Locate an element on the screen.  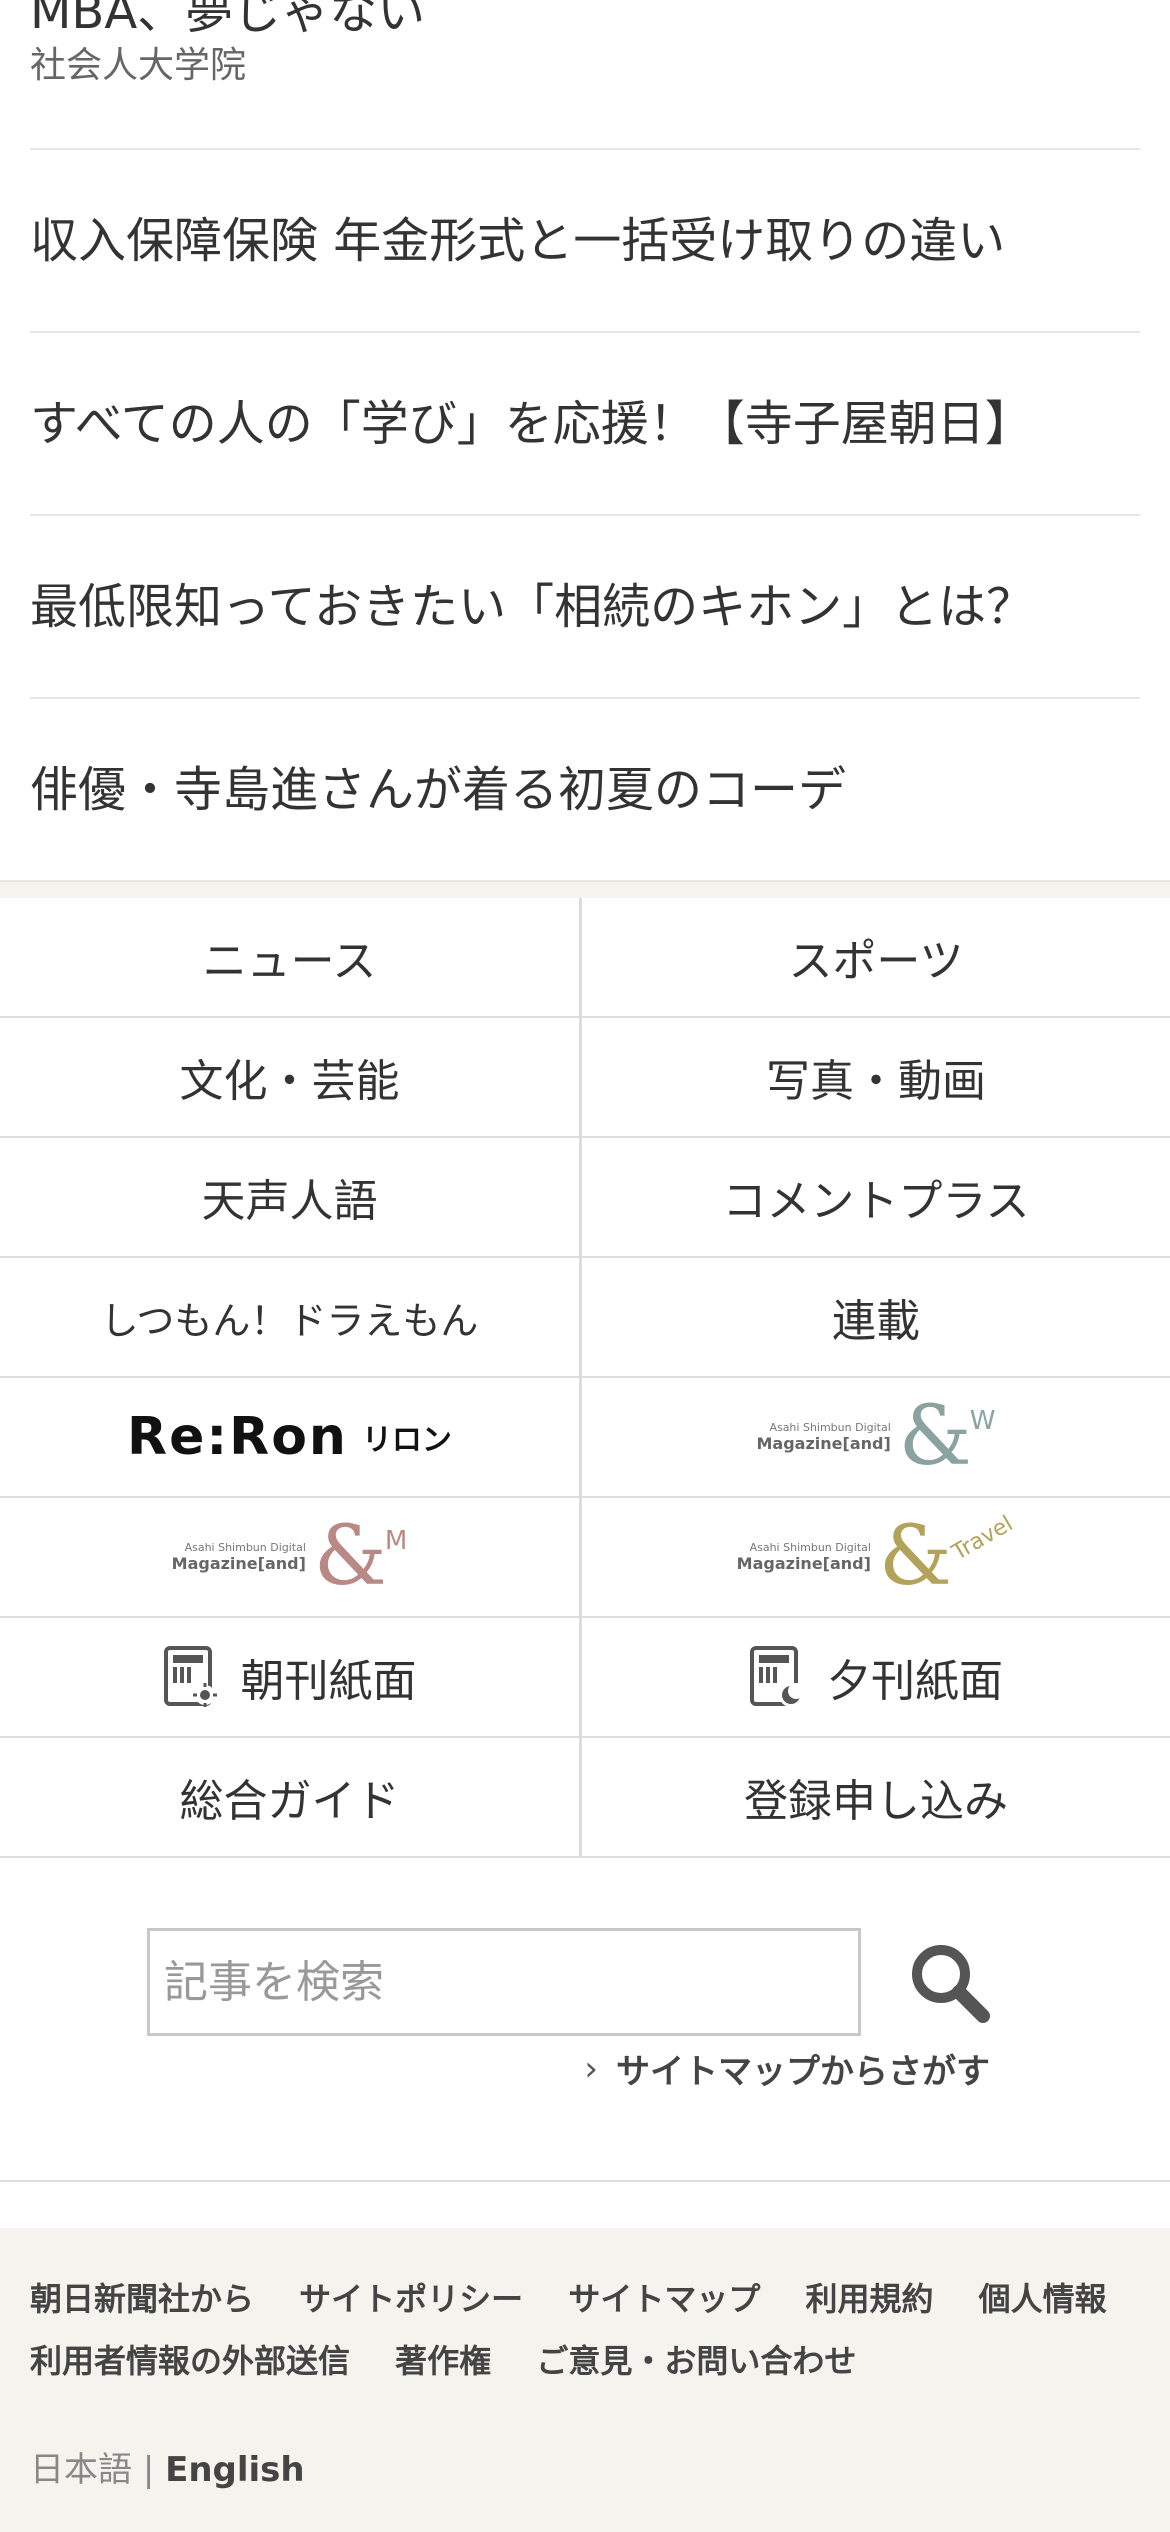
footer-link: 朝日新聞社から is located at coordinates (142, 2299).